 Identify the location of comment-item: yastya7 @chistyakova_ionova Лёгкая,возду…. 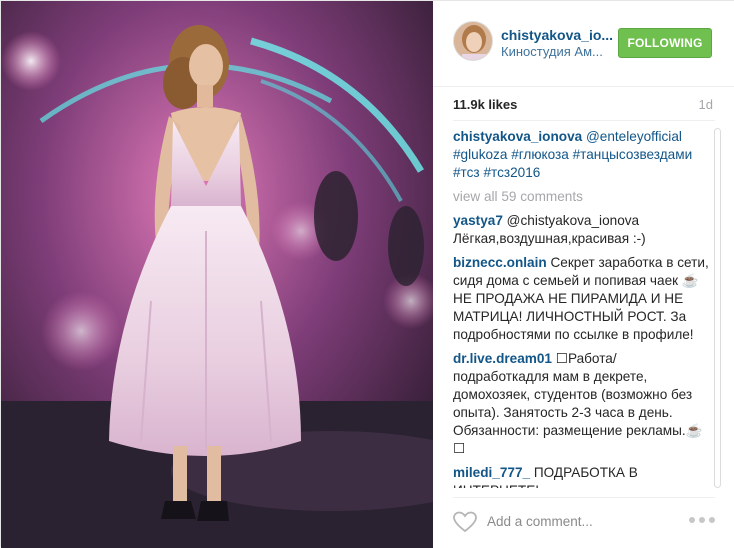
(582, 230).